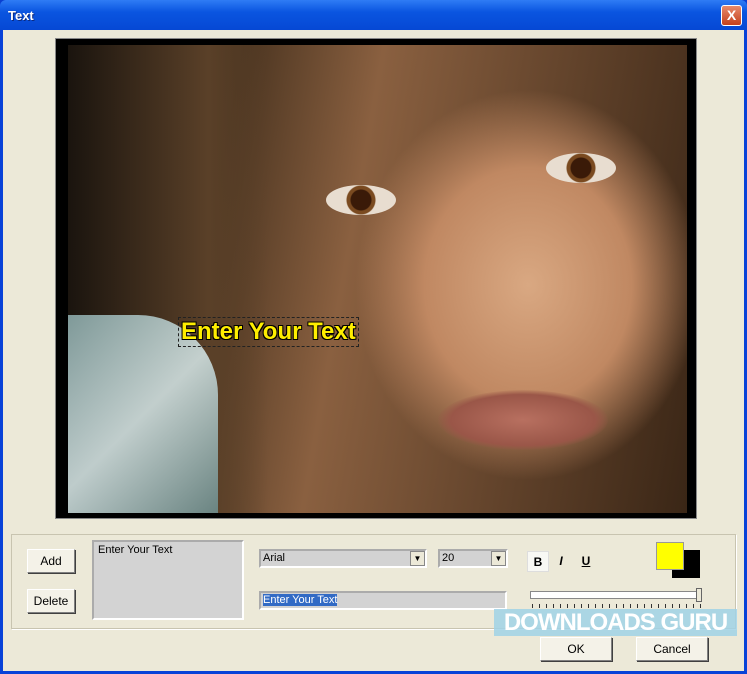  I want to click on size-select: 20 ▼, so click(473, 558).